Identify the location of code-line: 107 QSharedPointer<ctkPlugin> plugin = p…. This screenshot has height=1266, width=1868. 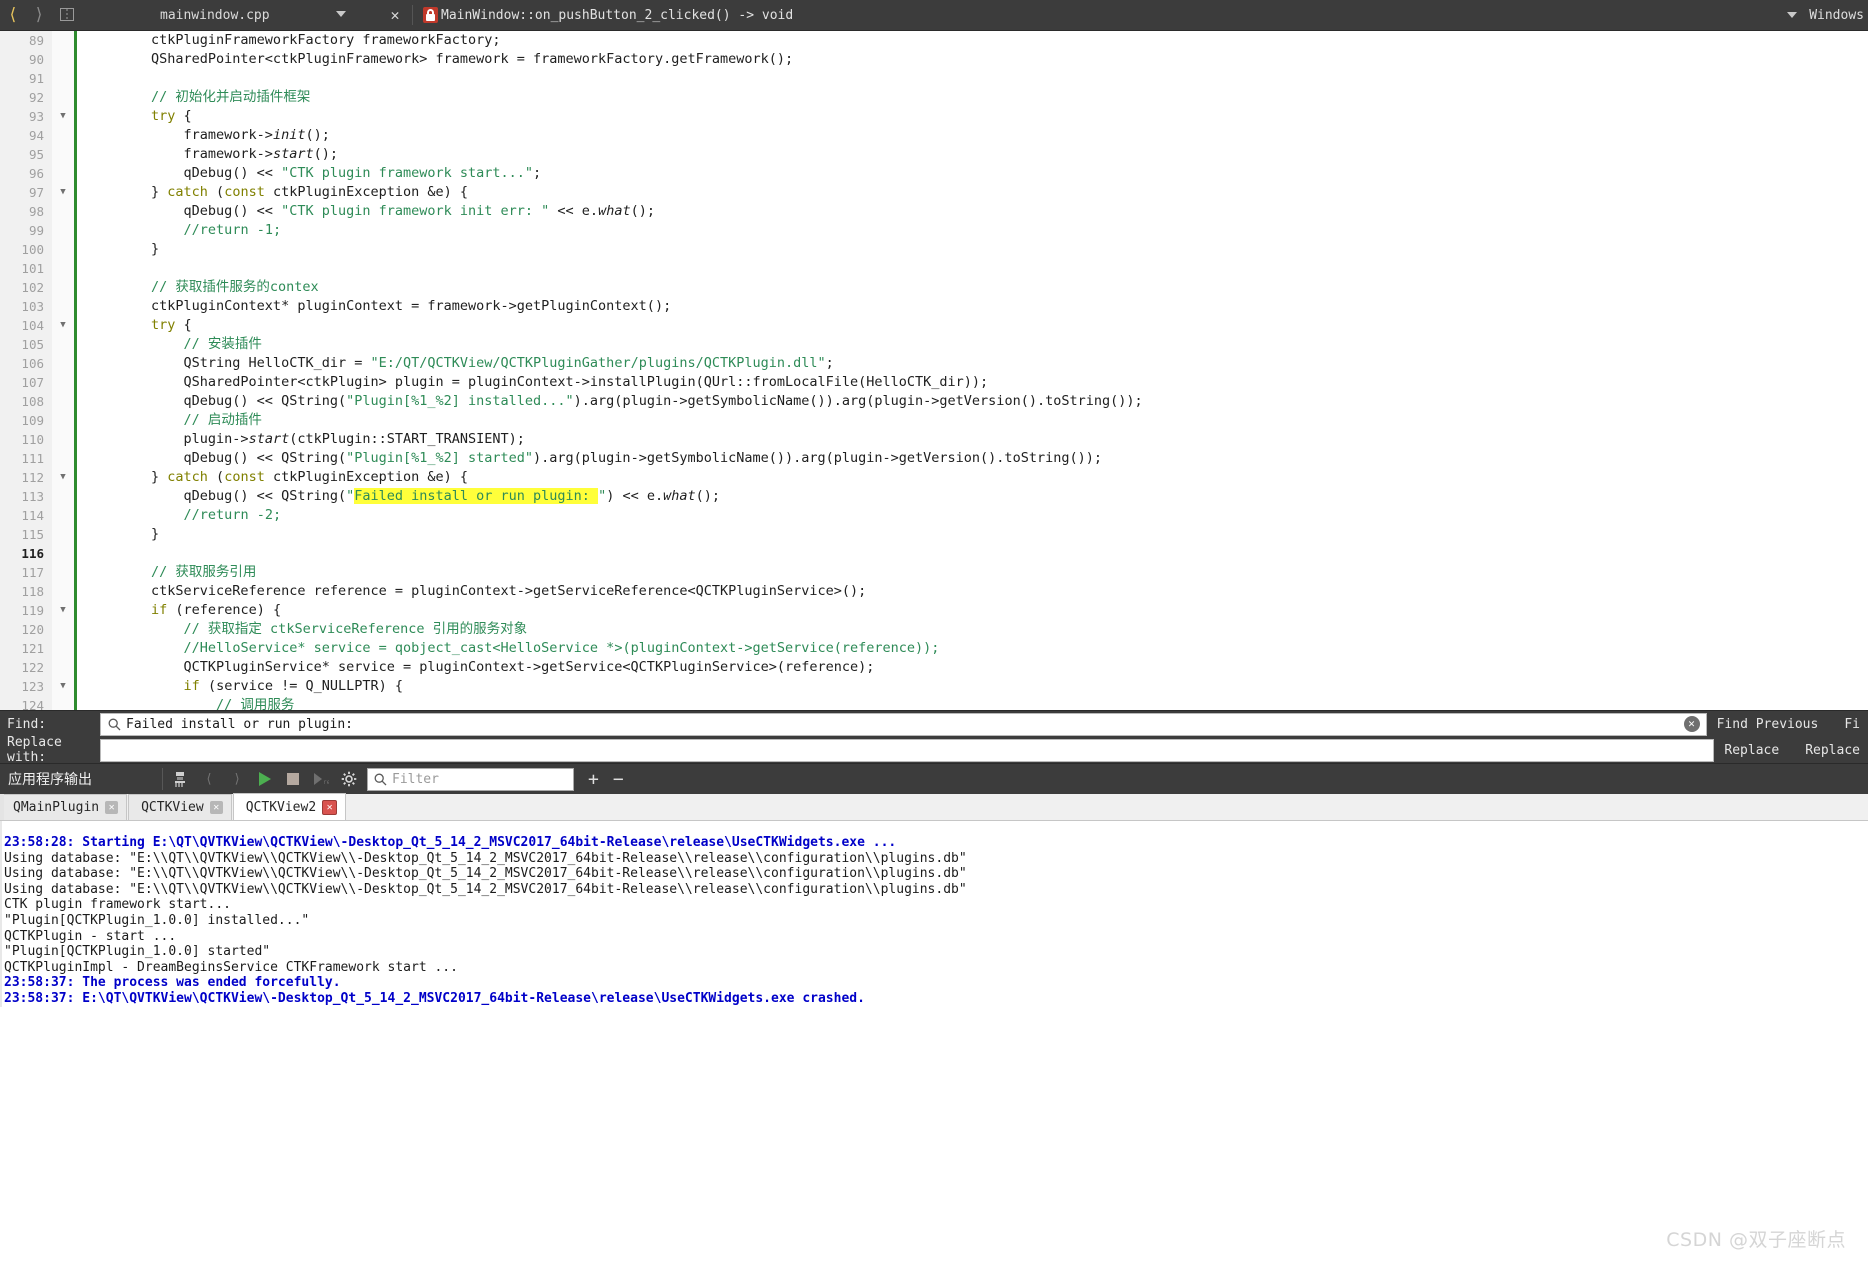
(934, 382).